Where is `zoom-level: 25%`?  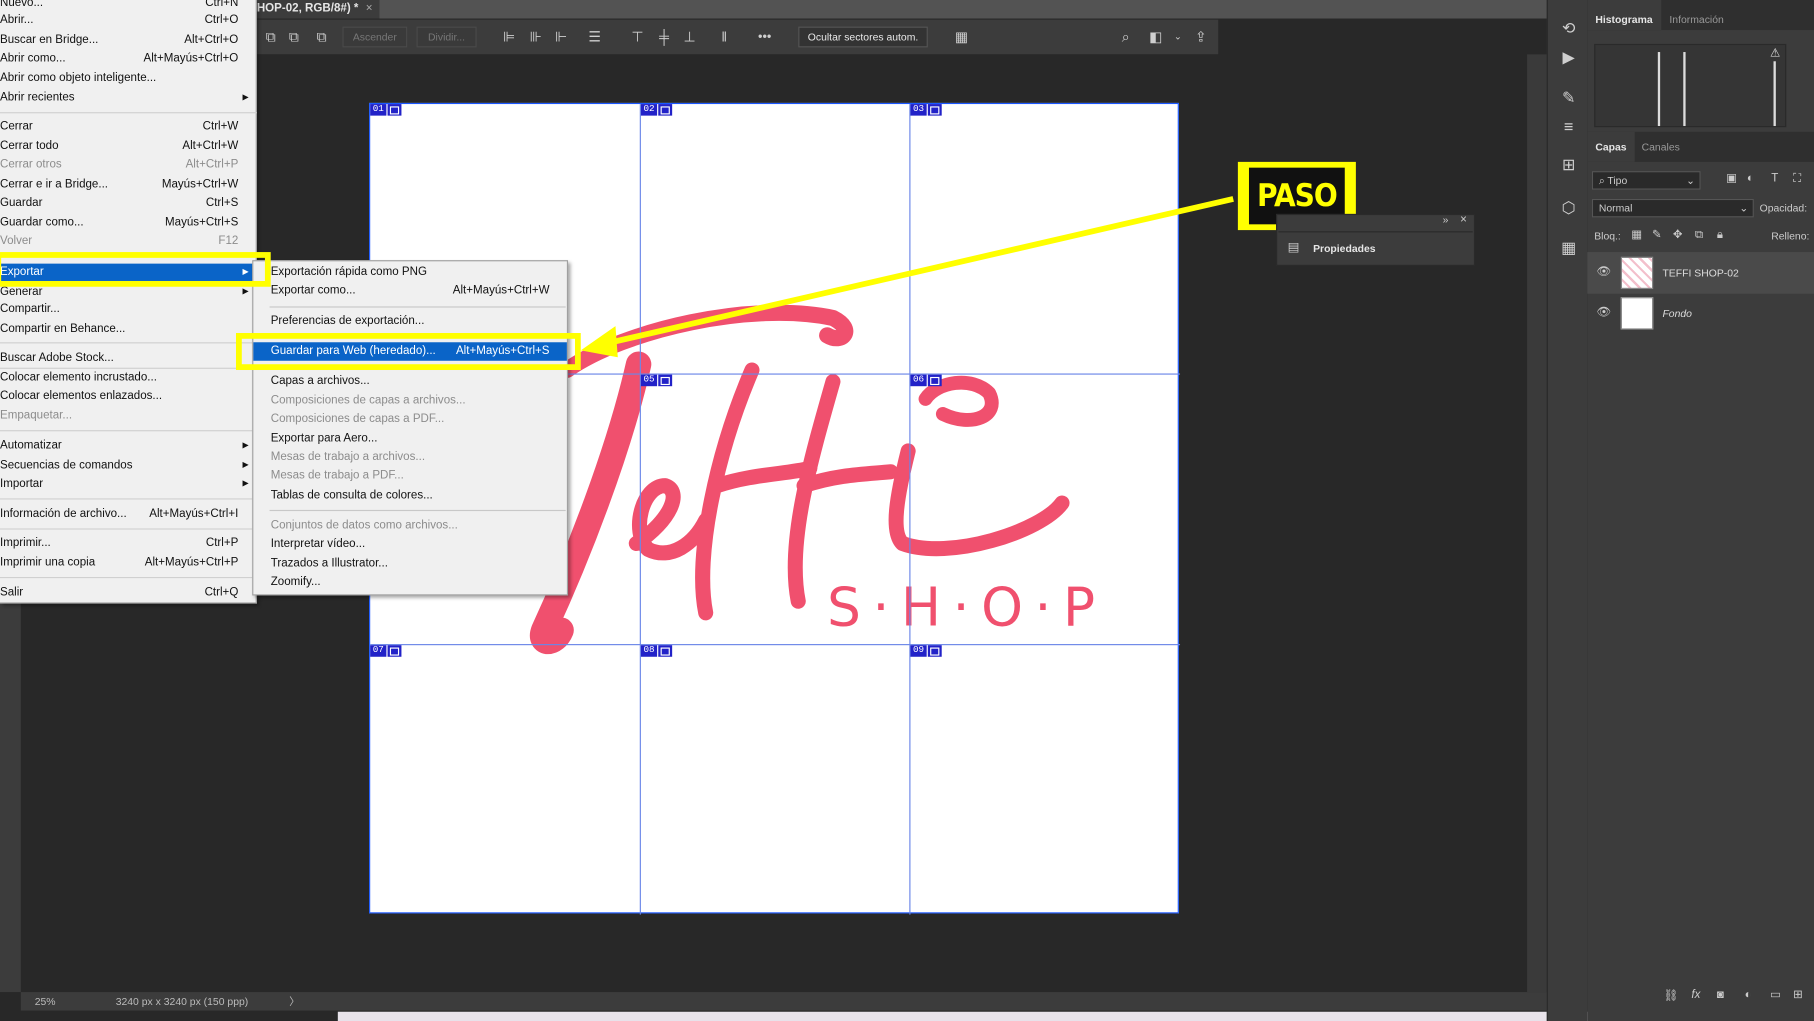 zoom-level: 25% is located at coordinates (45, 1001).